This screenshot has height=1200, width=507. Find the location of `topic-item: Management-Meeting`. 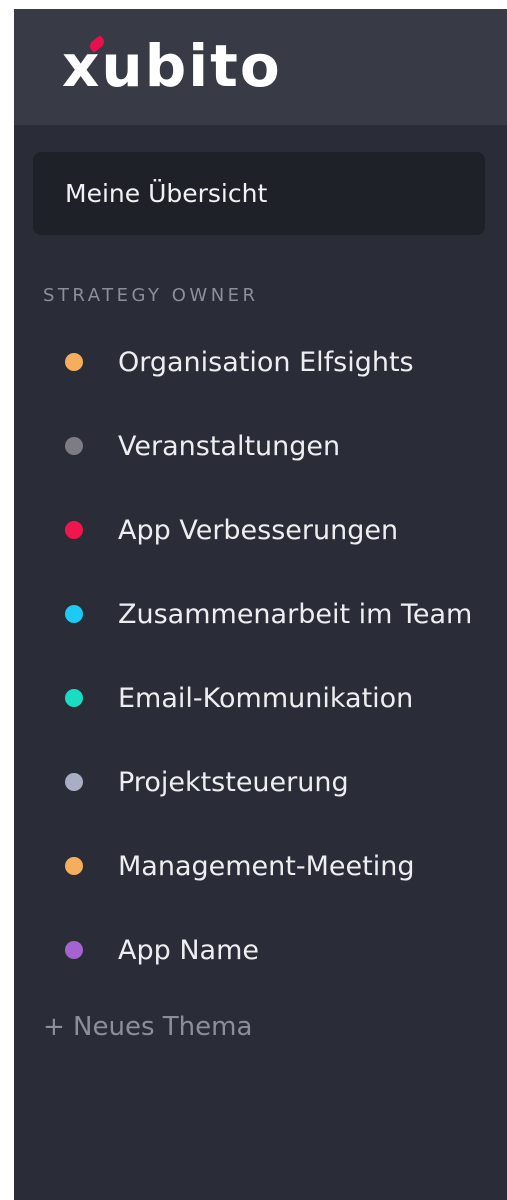

topic-item: Management-Meeting is located at coordinates (260, 866).